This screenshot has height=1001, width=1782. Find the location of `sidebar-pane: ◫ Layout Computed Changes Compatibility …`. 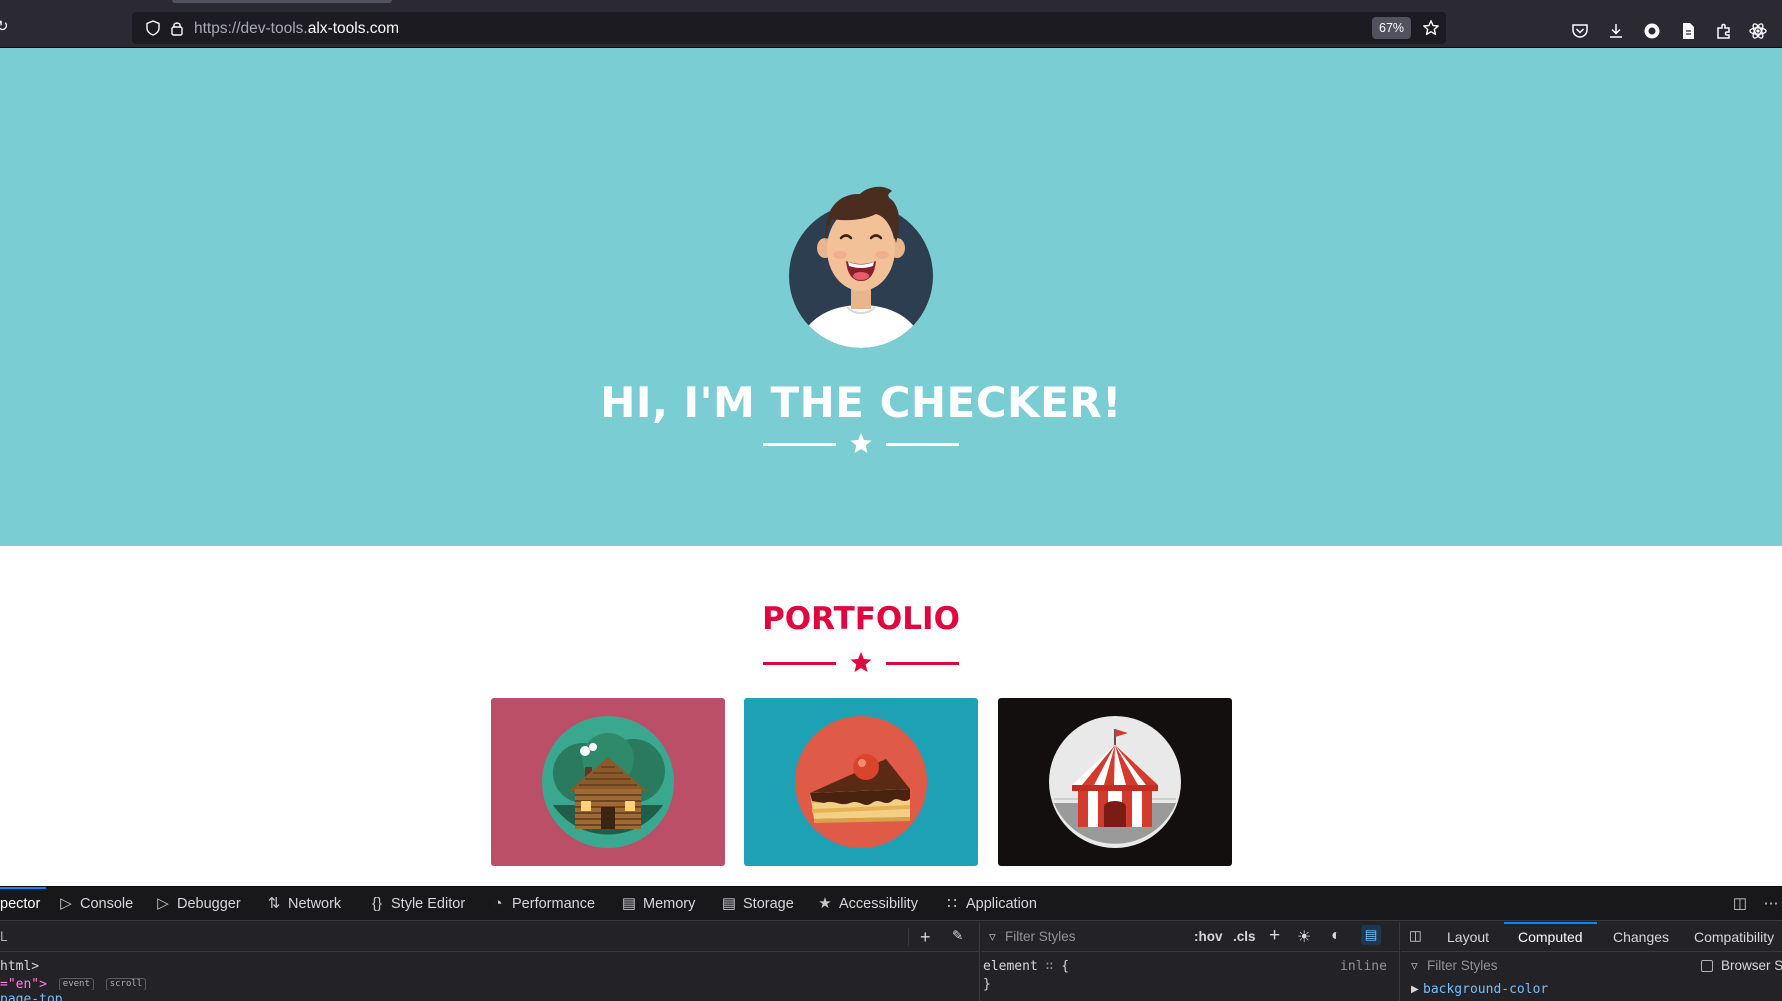

sidebar-pane: ◫ Layout Computed Changes Compatibility … is located at coordinates (1591, 961).